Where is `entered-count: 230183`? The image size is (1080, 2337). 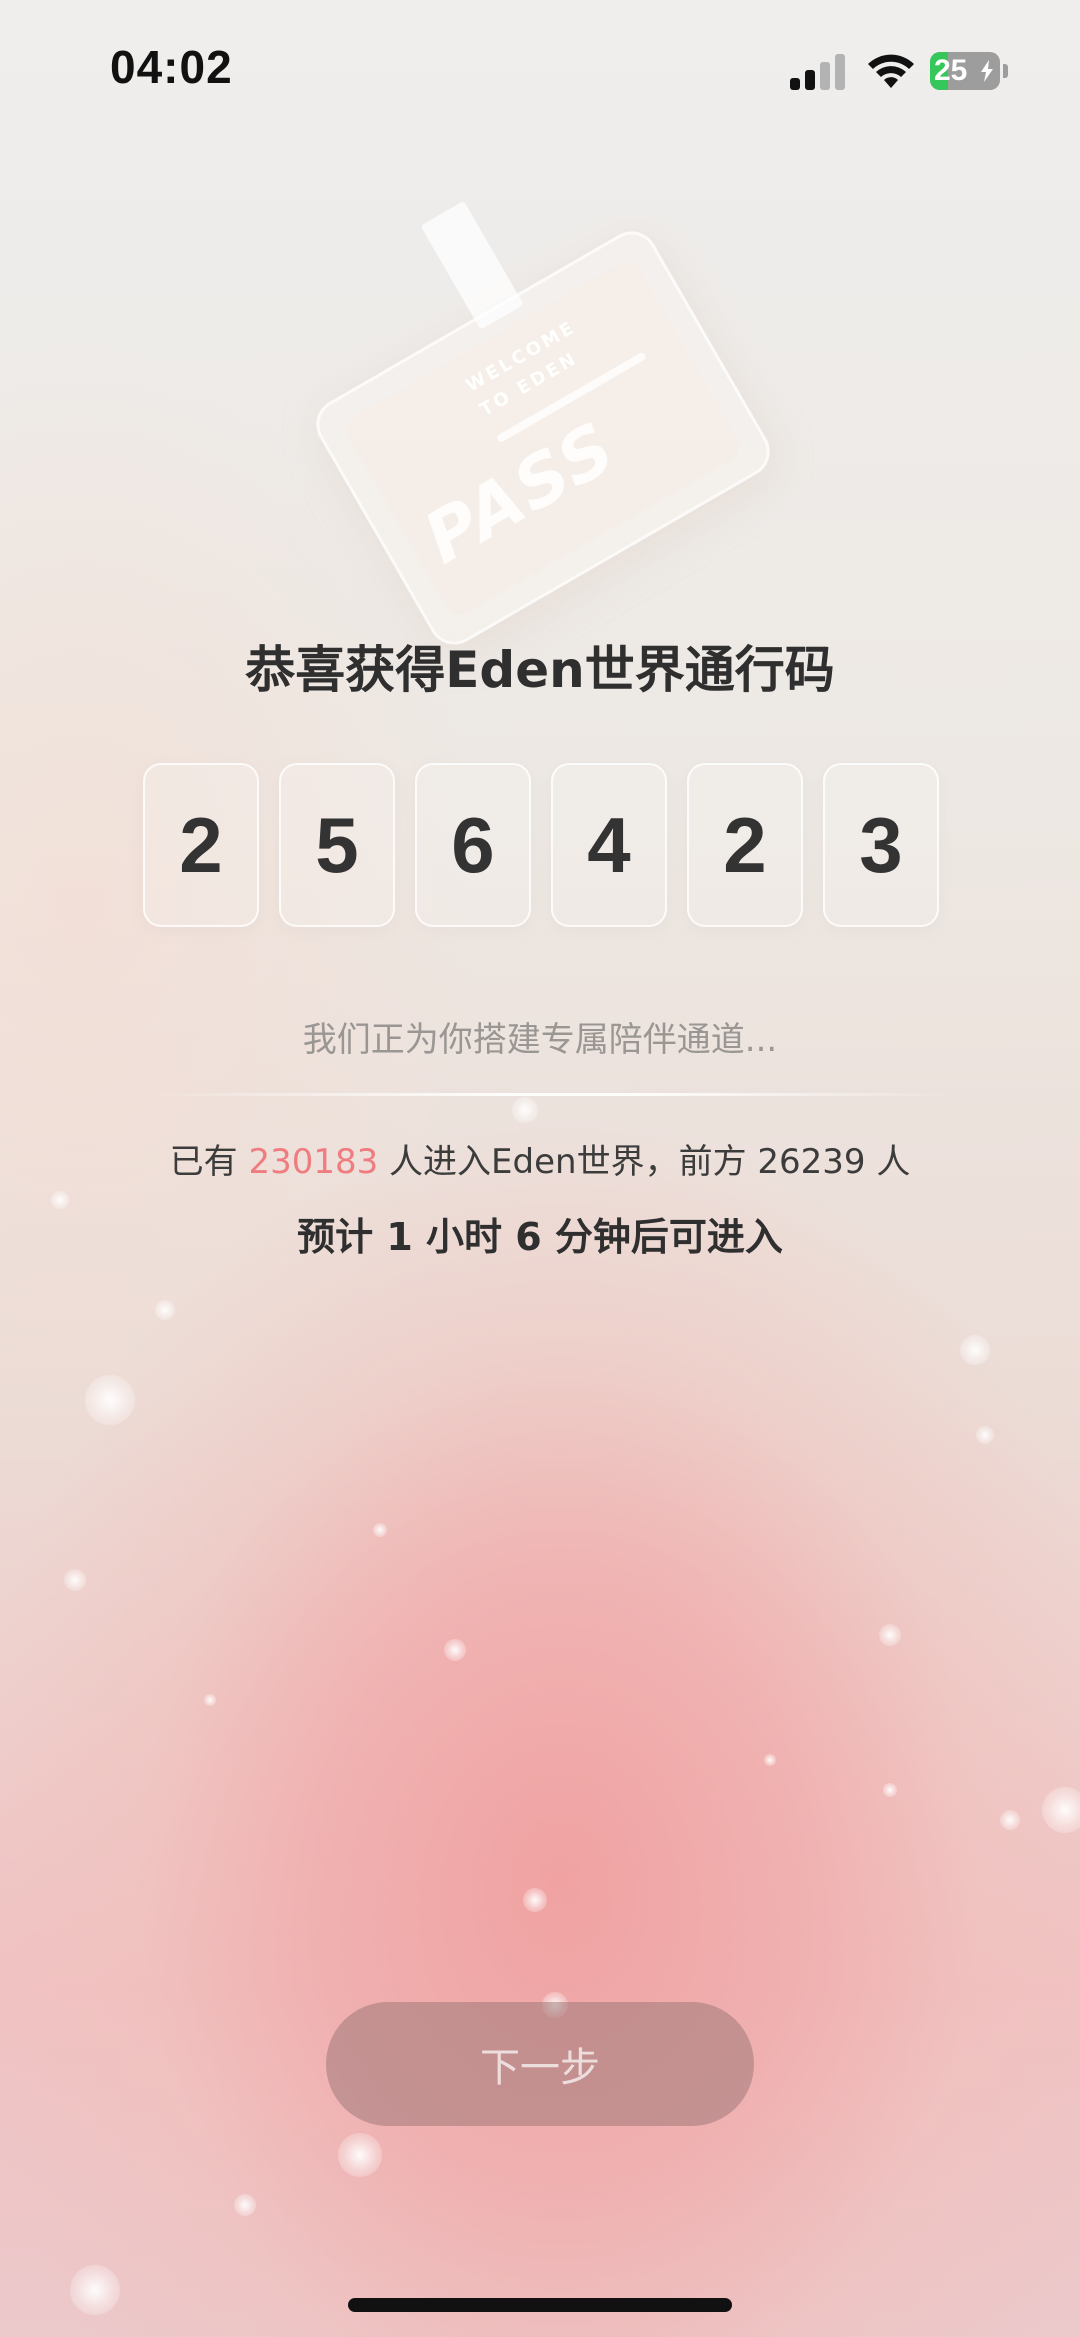
entered-count: 230183 is located at coordinates (313, 1162).